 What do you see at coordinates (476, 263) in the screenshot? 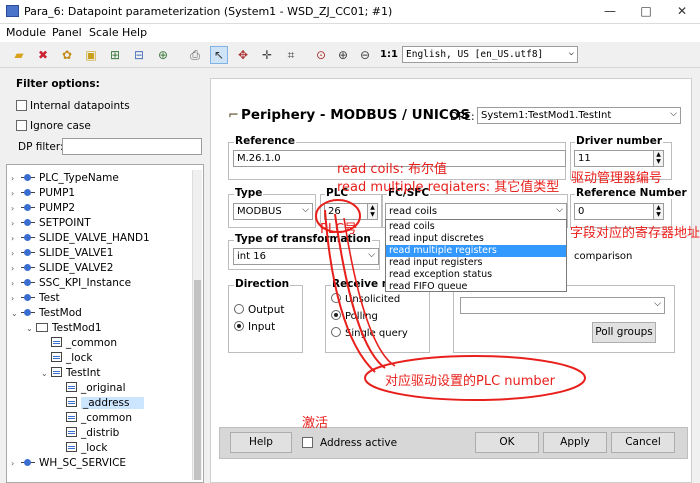
I see `dropdown-option: read input registers` at bounding box center [476, 263].